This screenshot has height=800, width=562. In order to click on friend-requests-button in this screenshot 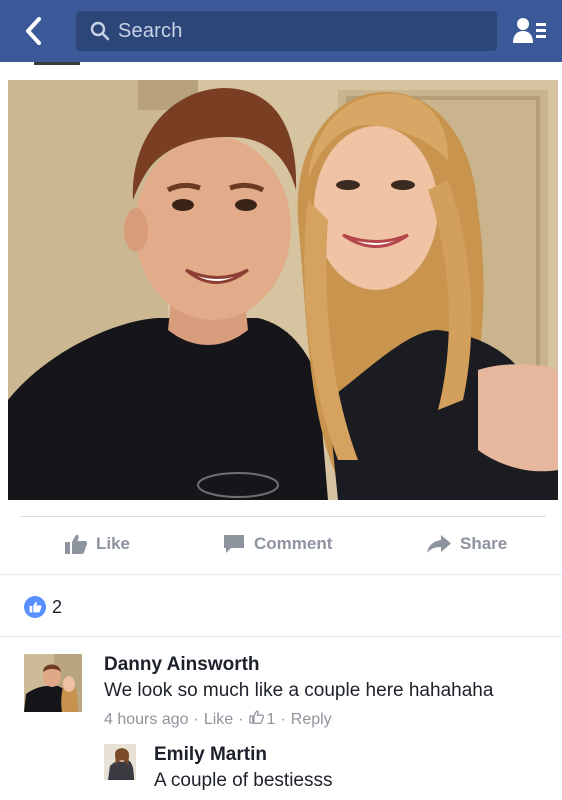, I will do `click(530, 31)`.